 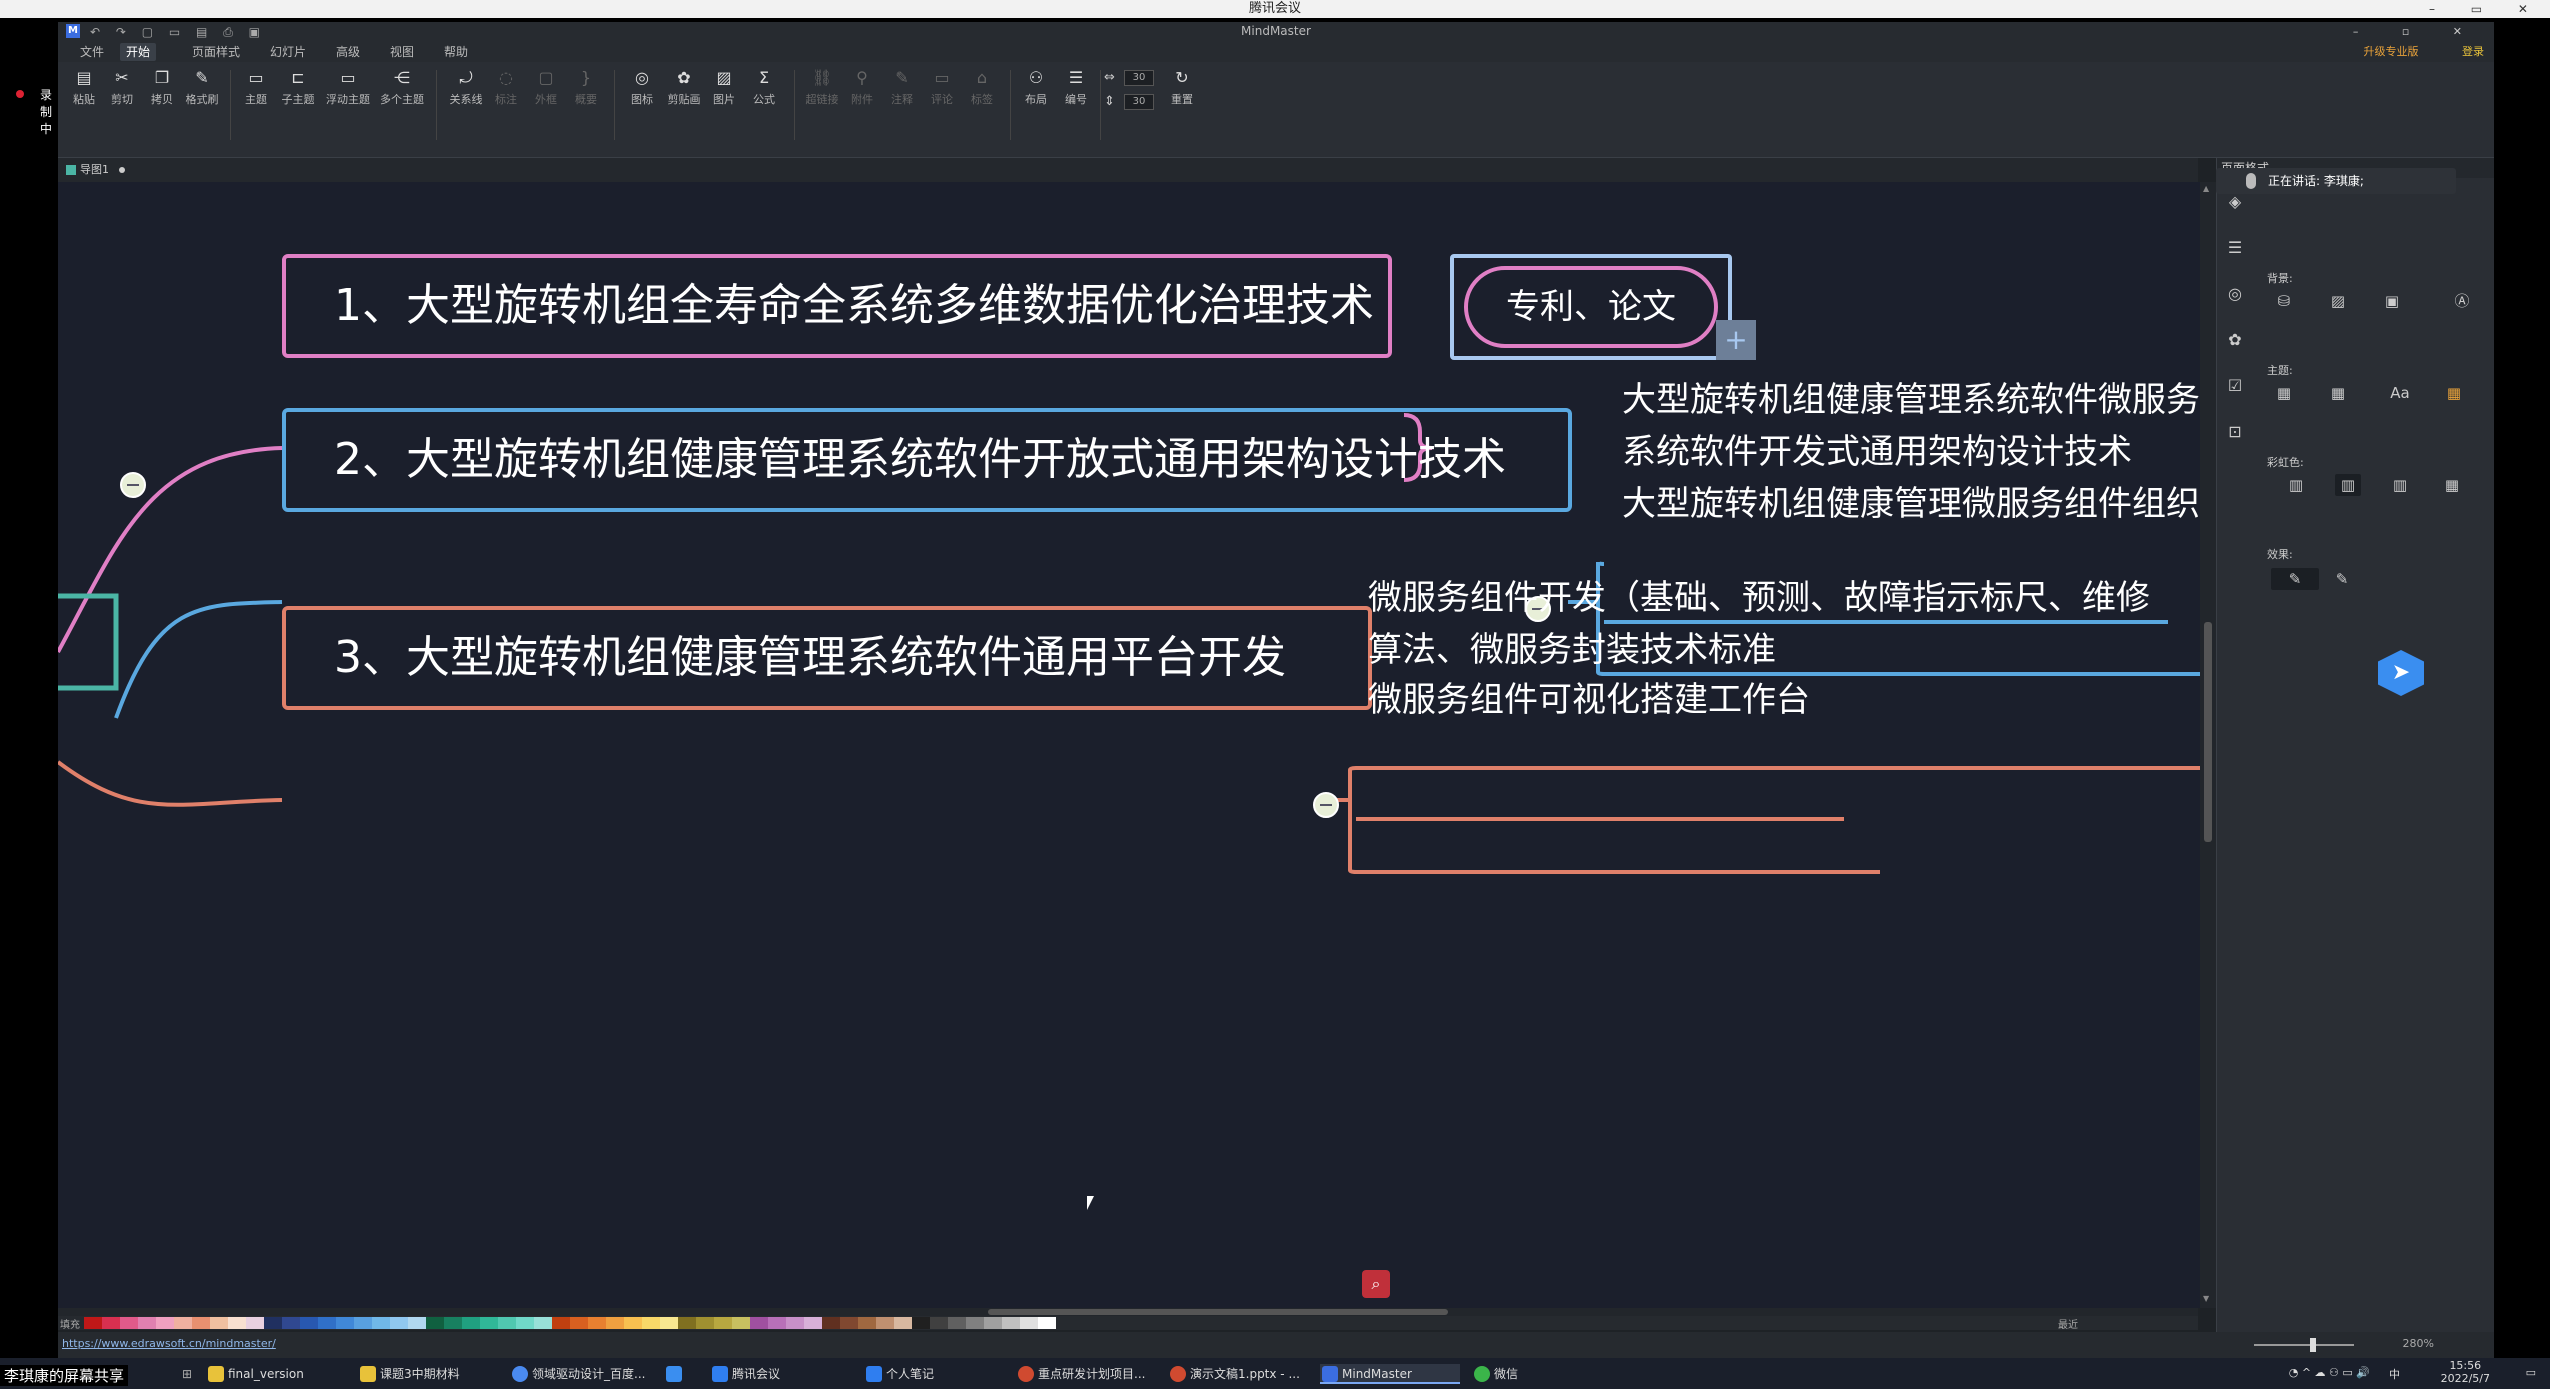 I want to click on theme-grid-icon: ▦, so click(x=2284, y=393).